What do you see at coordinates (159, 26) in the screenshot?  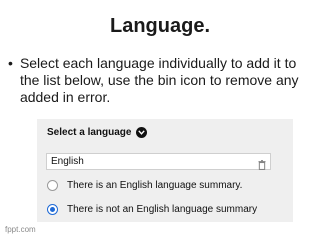 I see `slide-title: Language.` at bounding box center [159, 26].